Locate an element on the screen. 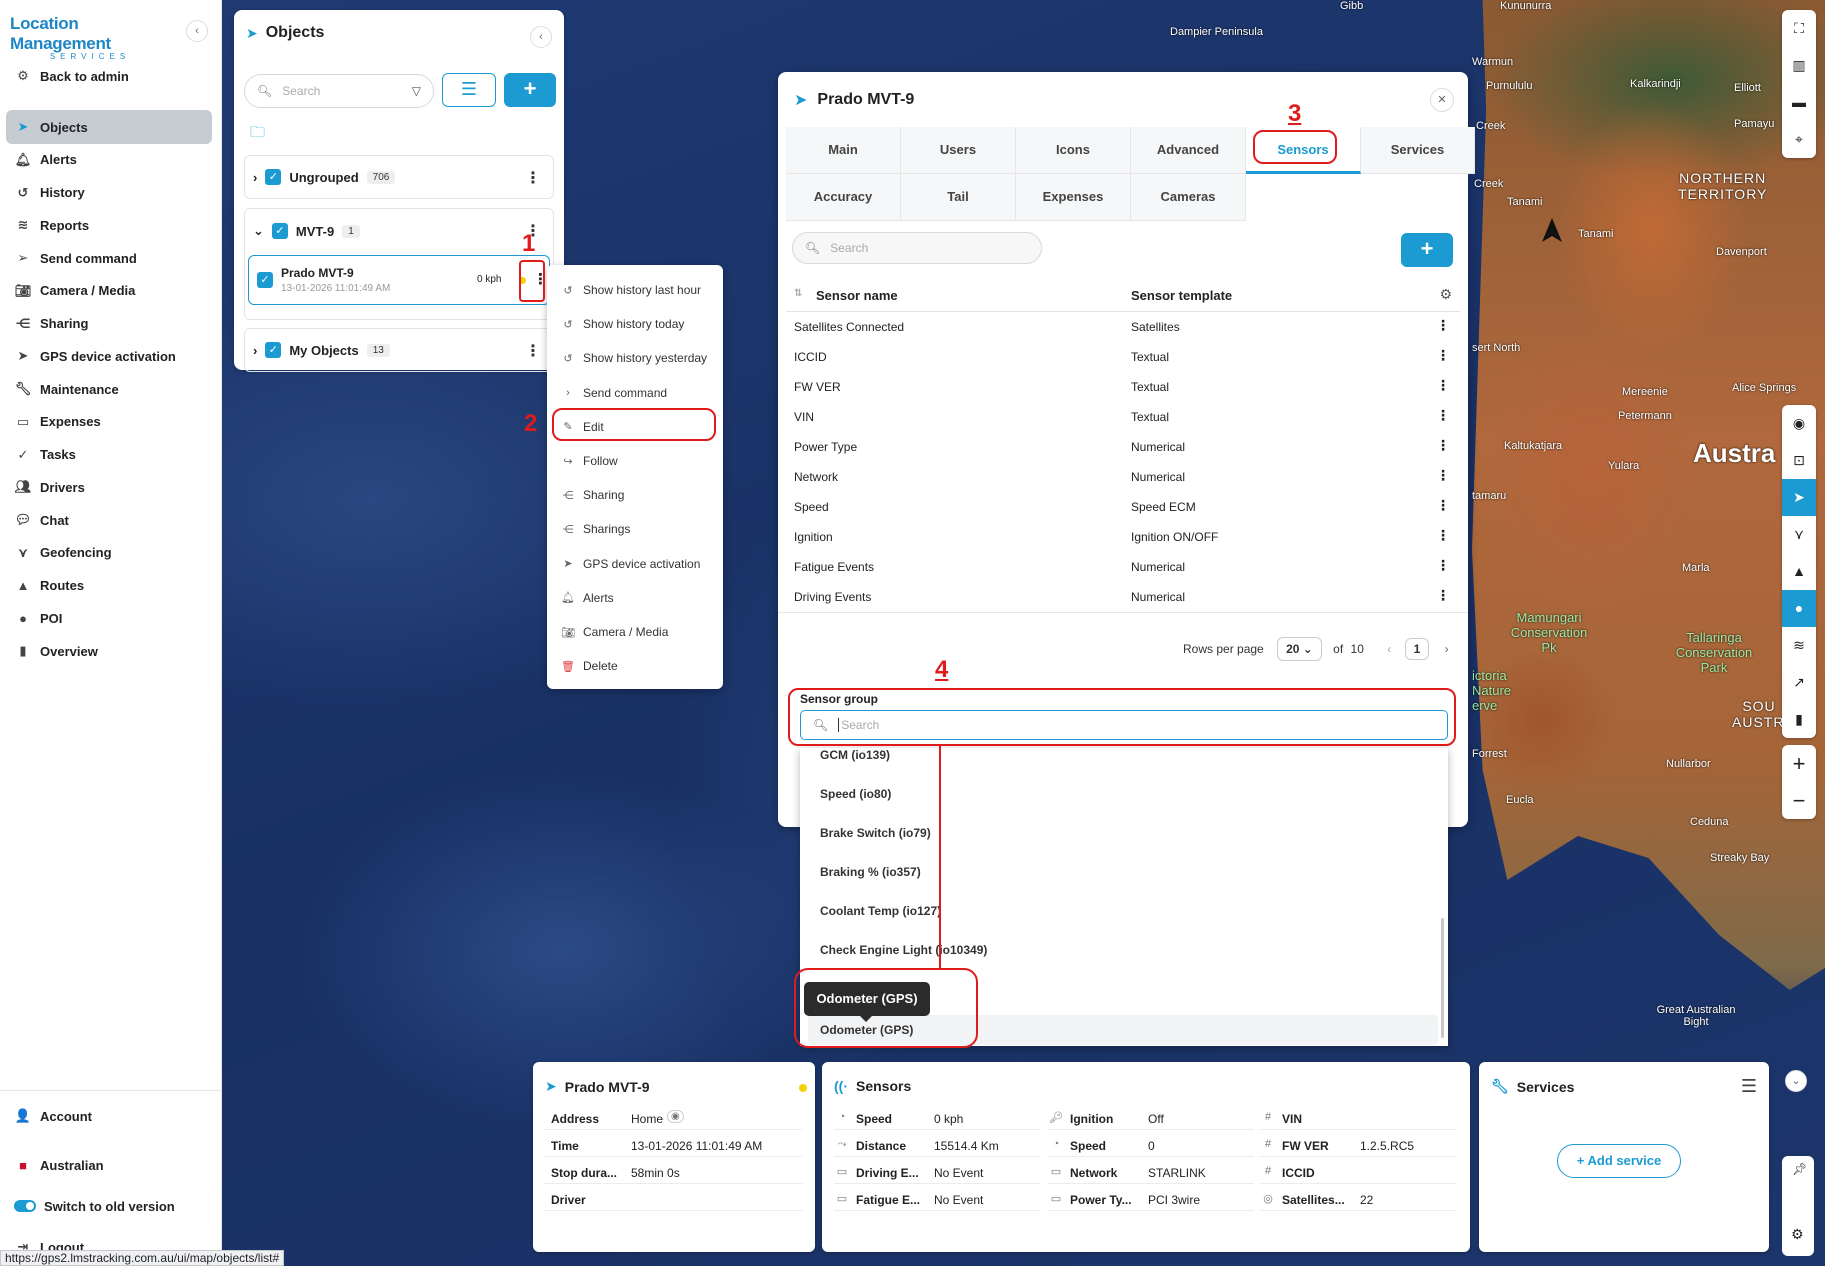  sidebar-item-history: ↺ History is located at coordinates (109, 193).